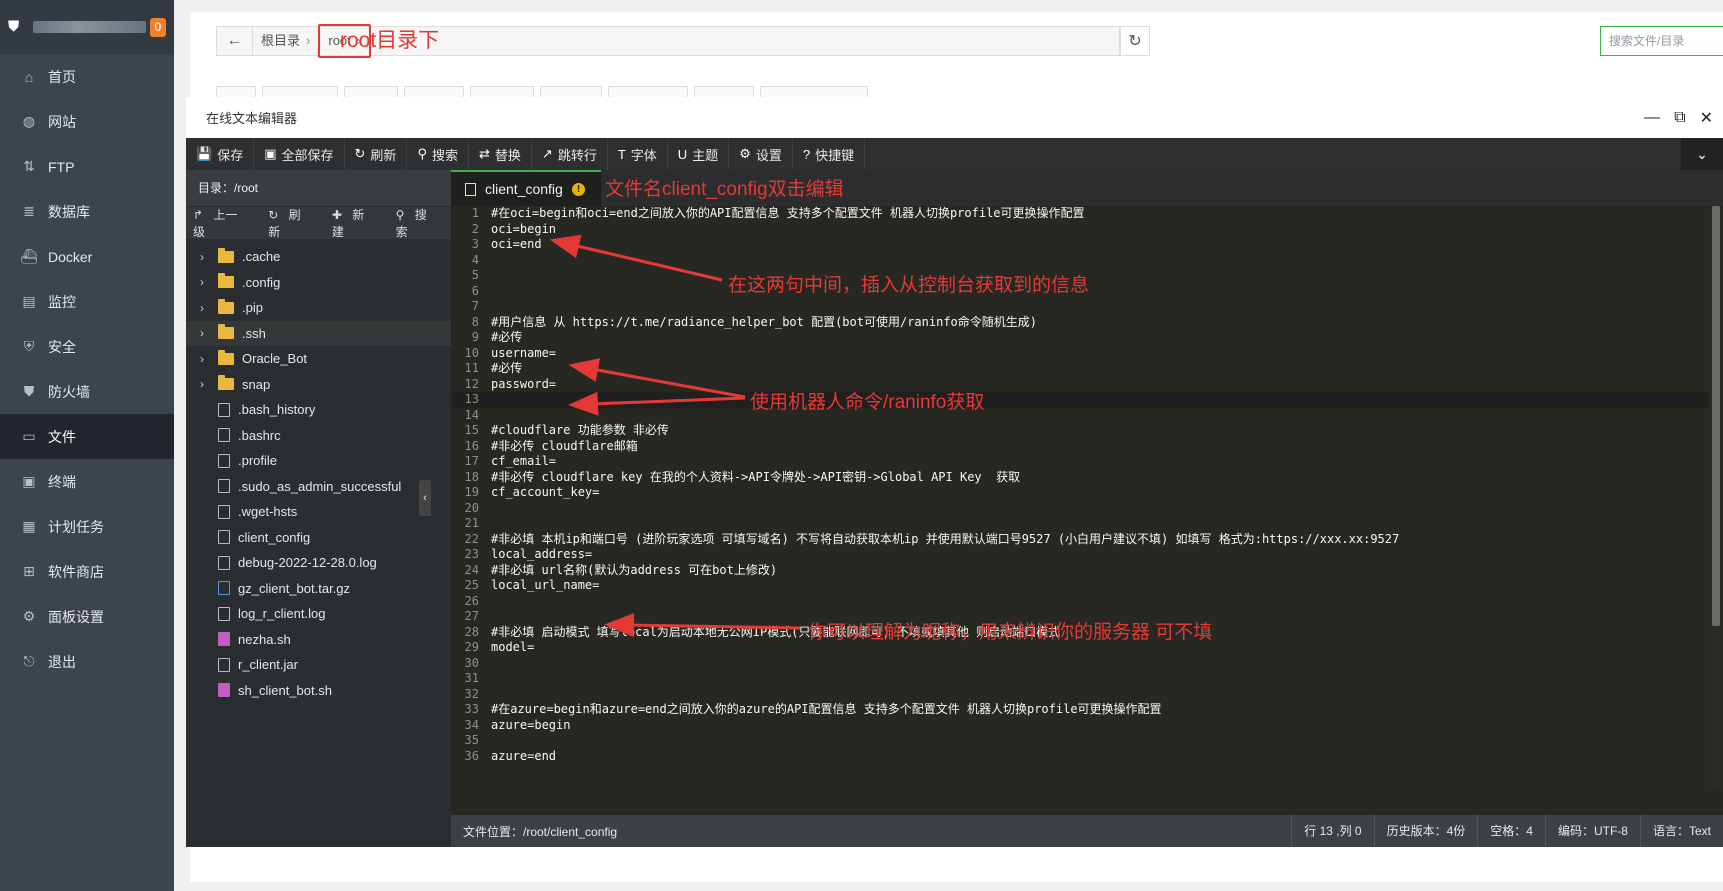 This screenshot has height=891, width=1723. I want to click on sidebar-item-12: ⚙ 面板设置, so click(87, 616).